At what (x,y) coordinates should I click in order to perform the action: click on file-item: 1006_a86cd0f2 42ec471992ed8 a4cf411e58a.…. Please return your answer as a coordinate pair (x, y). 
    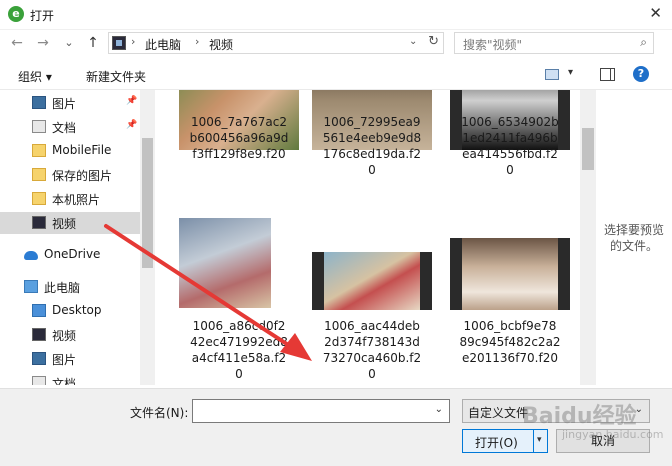
    Looking at the image, I should click on (239, 299).